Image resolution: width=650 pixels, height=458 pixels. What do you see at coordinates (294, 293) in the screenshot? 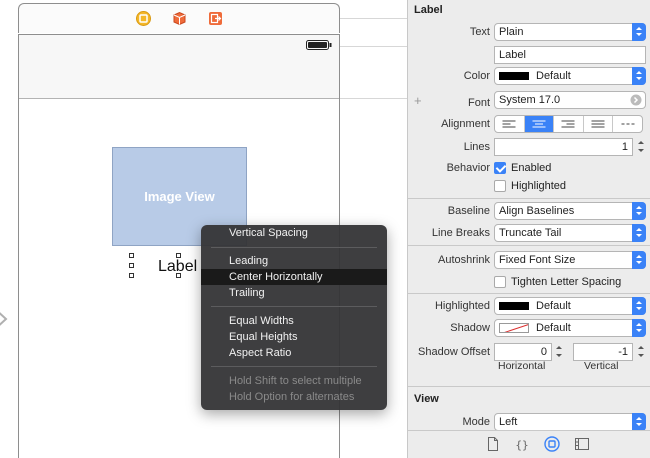
I see `menu-item-trailing: Trailing` at bounding box center [294, 293].